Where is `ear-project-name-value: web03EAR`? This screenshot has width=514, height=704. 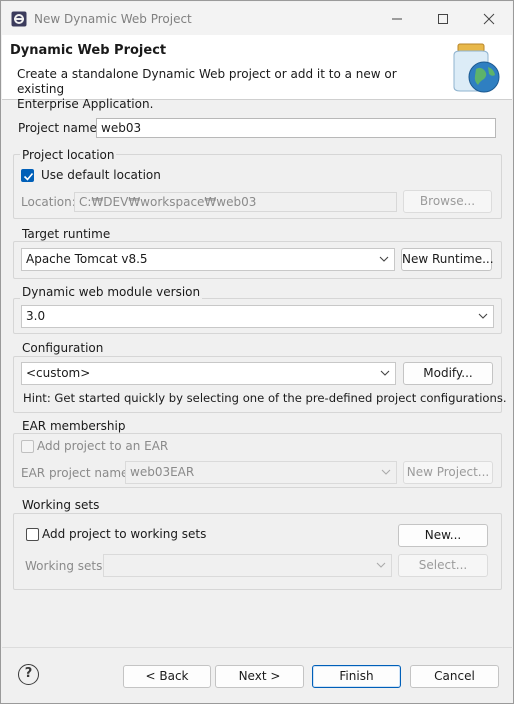 ear-project-name-value: web03EAR is located at coordinates (162, 472).